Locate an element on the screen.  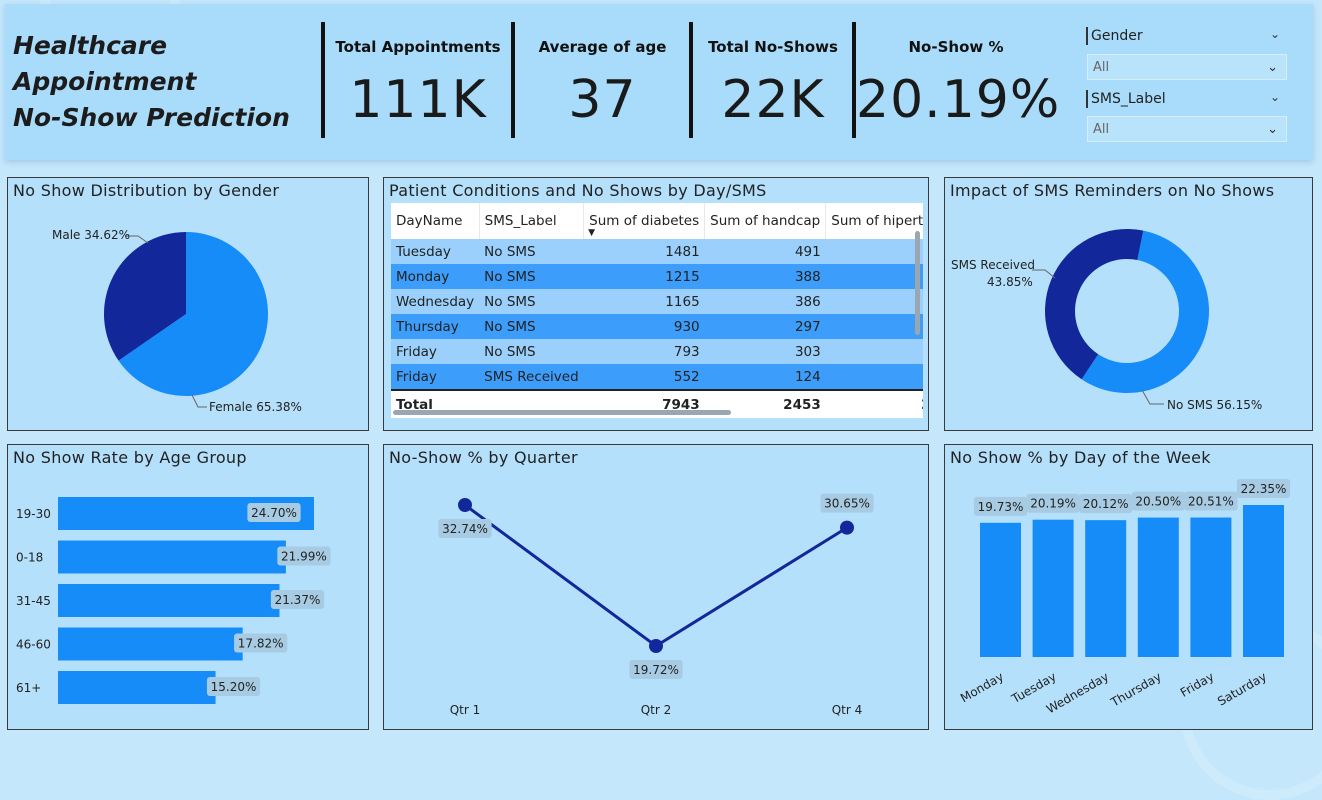
quarter-line-chart: 32.74% Qtr 1 19.72% Qtr 2 30.65% Qtr 4 is located at coordinates (656, 605).